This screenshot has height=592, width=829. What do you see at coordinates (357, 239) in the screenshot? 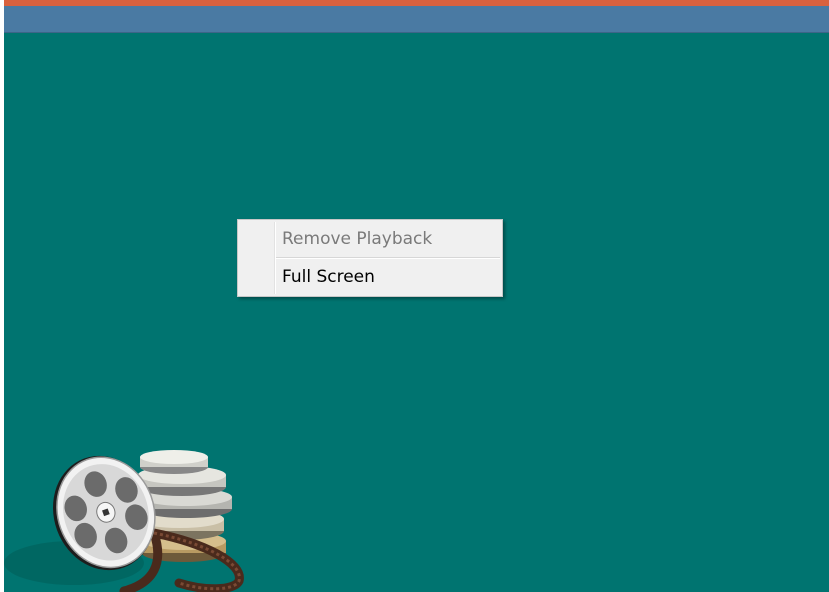
I see `menu-item-label: Remove Playback` at bounding box center [357, 239].